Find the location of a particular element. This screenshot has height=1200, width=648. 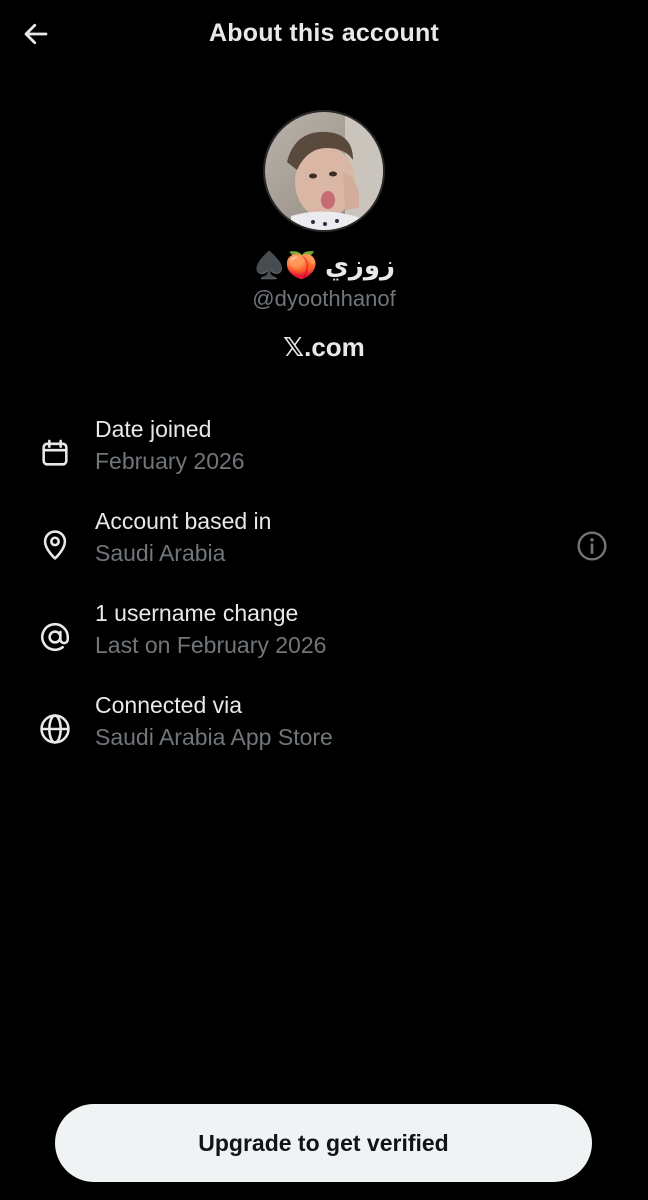

upgrade-verified-button: Upgrade to get verified is located at coordinates (323, 1143).